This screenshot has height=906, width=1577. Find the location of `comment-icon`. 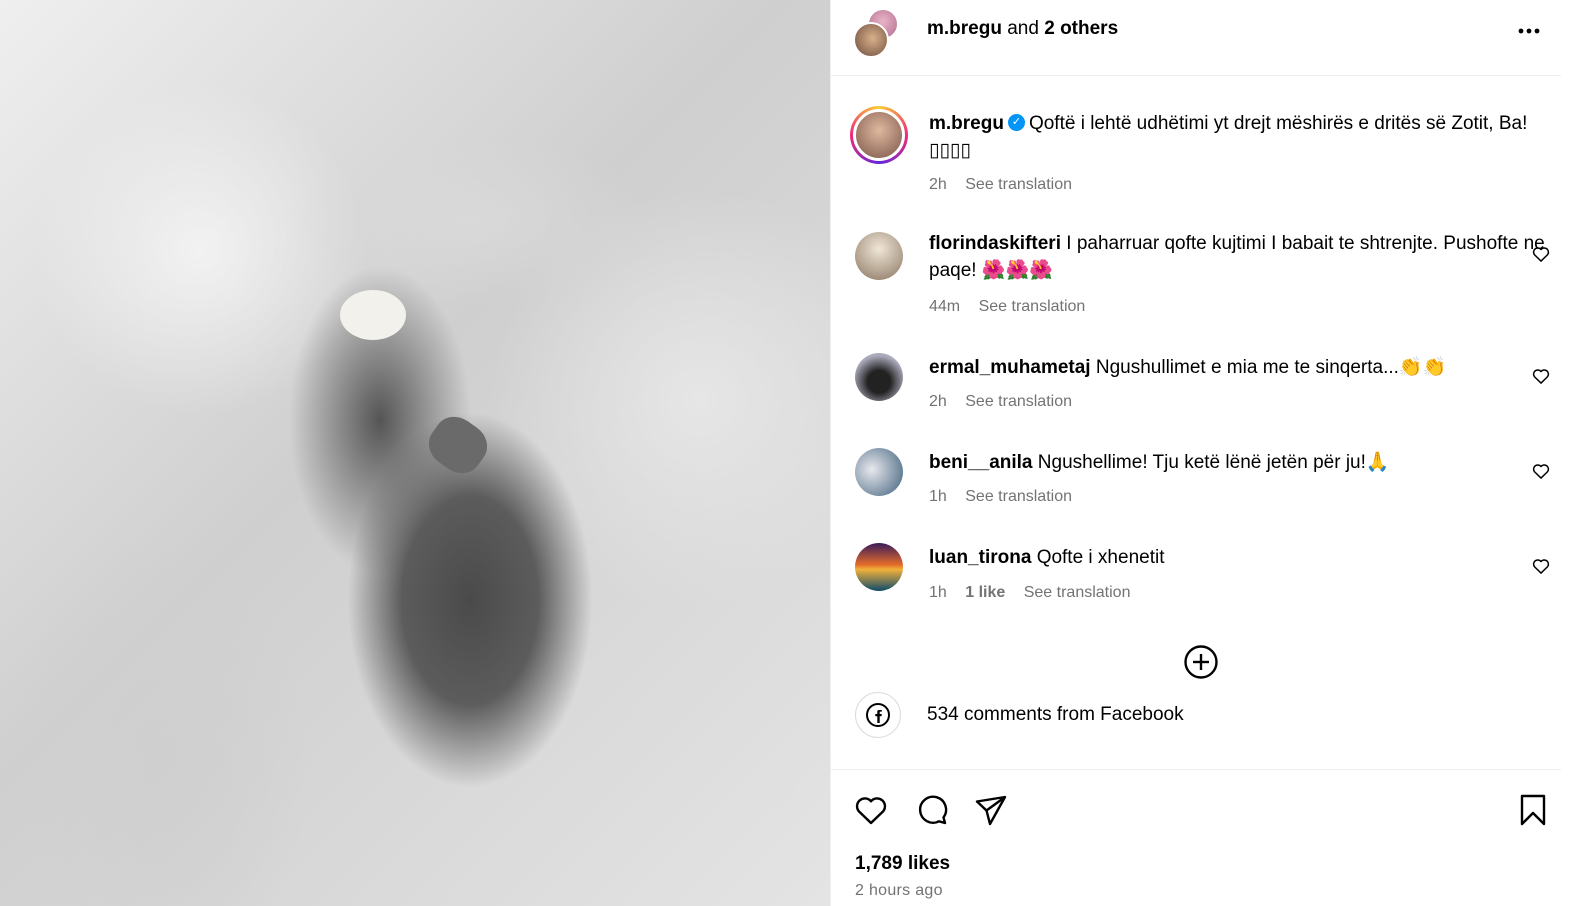

comment-icon is located at coordinates (932, 810).